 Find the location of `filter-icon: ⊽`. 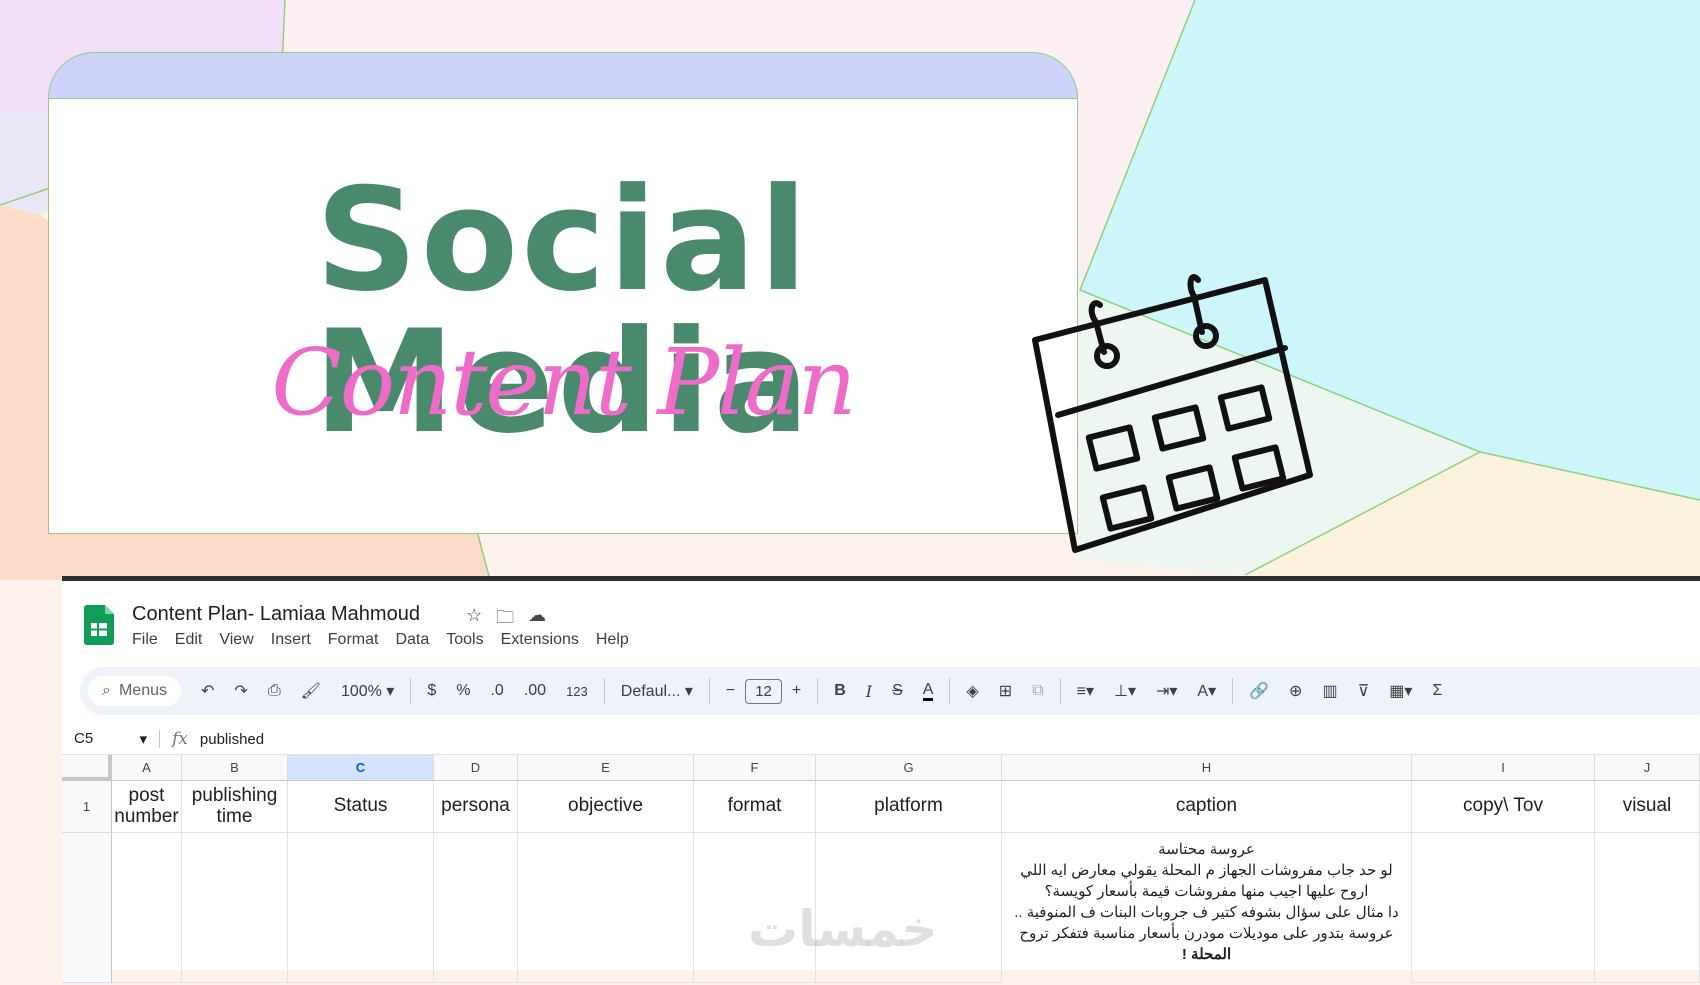

filter-icon: ⊽ is located at coordinates (1364, 691).